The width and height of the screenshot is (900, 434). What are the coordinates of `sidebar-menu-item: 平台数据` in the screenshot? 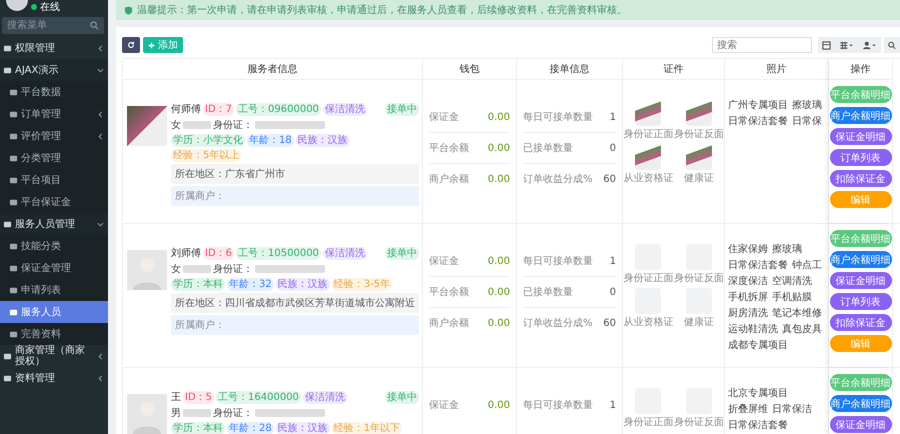 It's located at (54, 92).